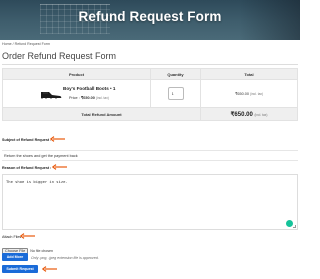  I want to click on grammarly-icon, so click(289, 223).